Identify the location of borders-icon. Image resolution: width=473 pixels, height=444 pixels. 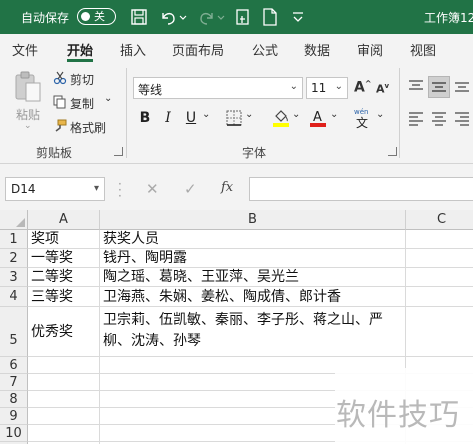
(234, 118).